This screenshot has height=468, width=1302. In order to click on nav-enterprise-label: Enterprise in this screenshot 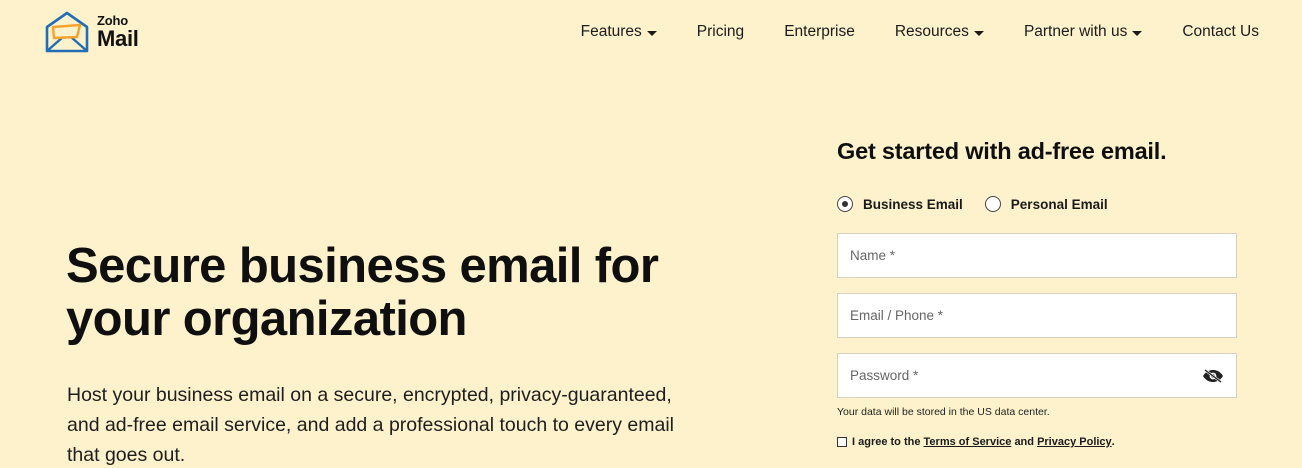, I will do `click(819, 31)`.